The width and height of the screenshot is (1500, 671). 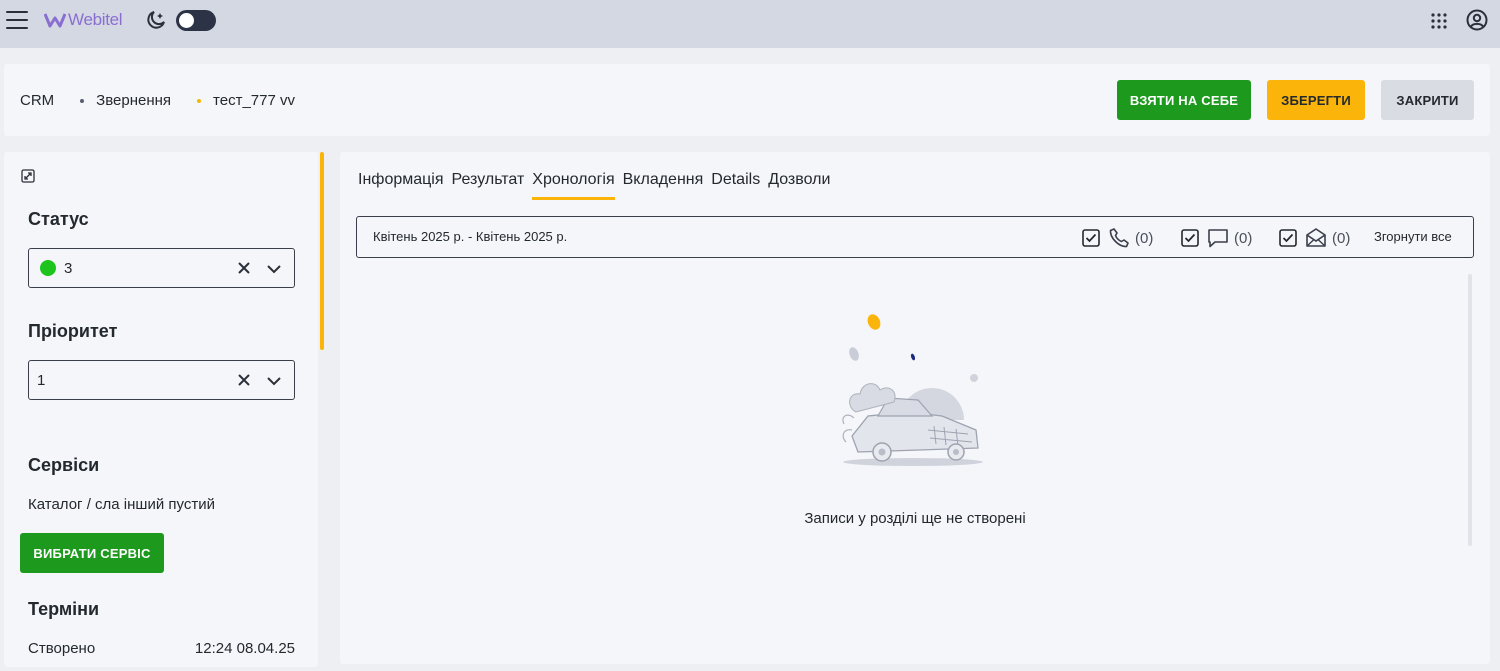 What do you see at coordinates (64, 609) in the screenshot?
I see `terms-title: Терміни` at bounding box center [64, 609].